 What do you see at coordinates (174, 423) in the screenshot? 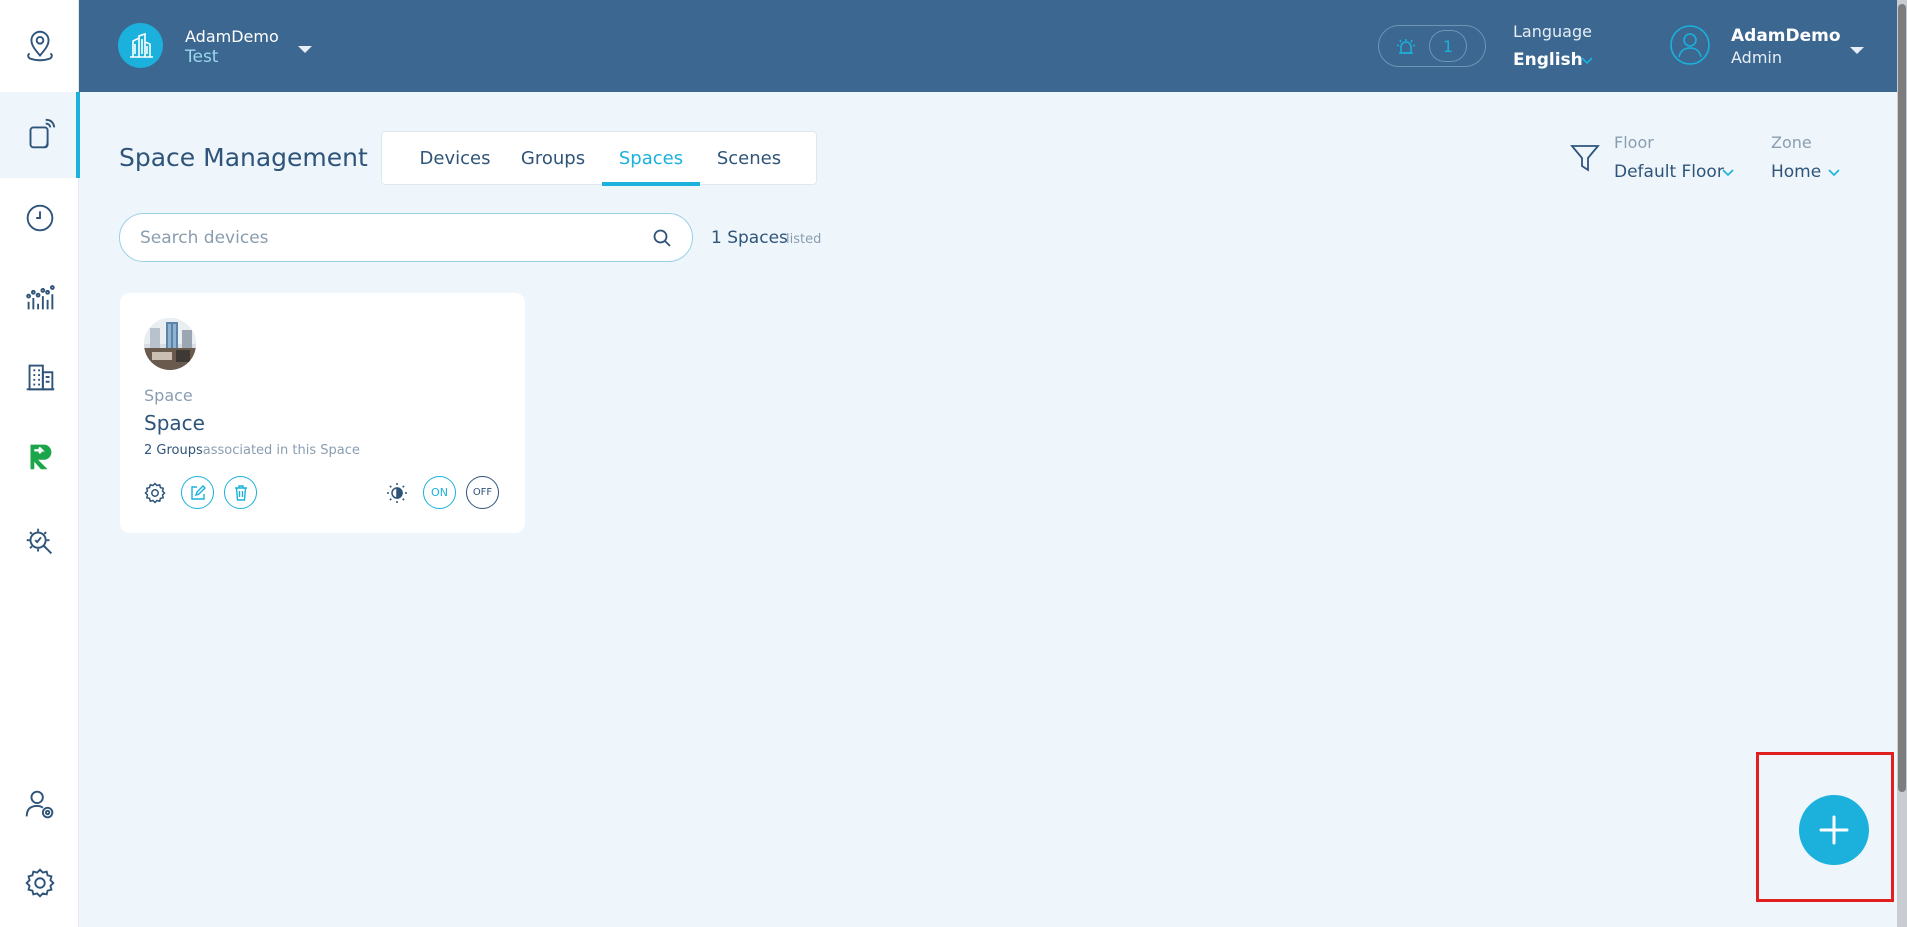
I see `space-name: Space` at bounding box center [174, 423].